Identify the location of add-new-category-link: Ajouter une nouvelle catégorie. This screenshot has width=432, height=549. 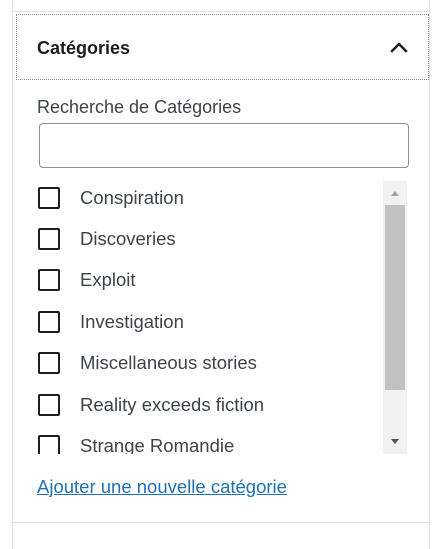
(162, 487).